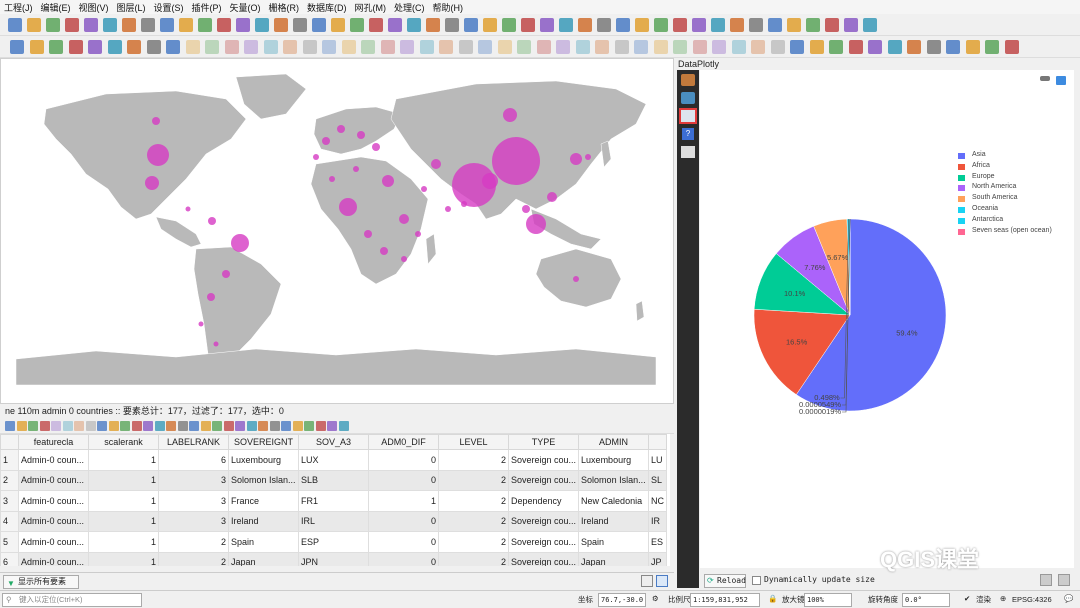 The height and width of the screenshot is (608, 1080). I want to click on row-index: 5, so click(9, 542).